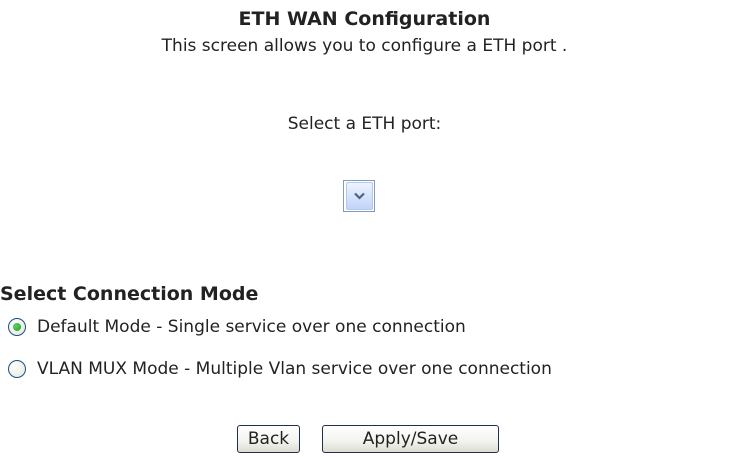  I want to click on apply-save-button: Apply/Save, so click(410, 439).